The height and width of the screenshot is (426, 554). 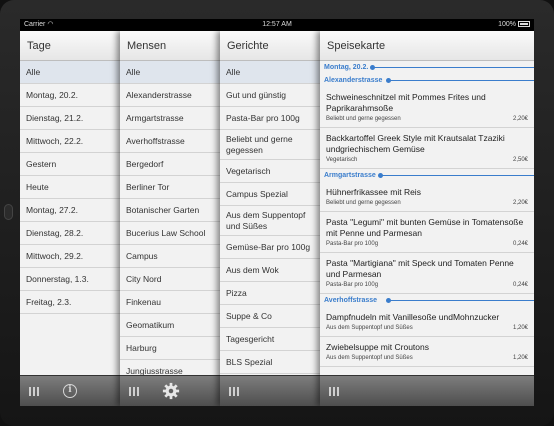 I want to click on battery-status: 100%, so click(x=514, y=25).